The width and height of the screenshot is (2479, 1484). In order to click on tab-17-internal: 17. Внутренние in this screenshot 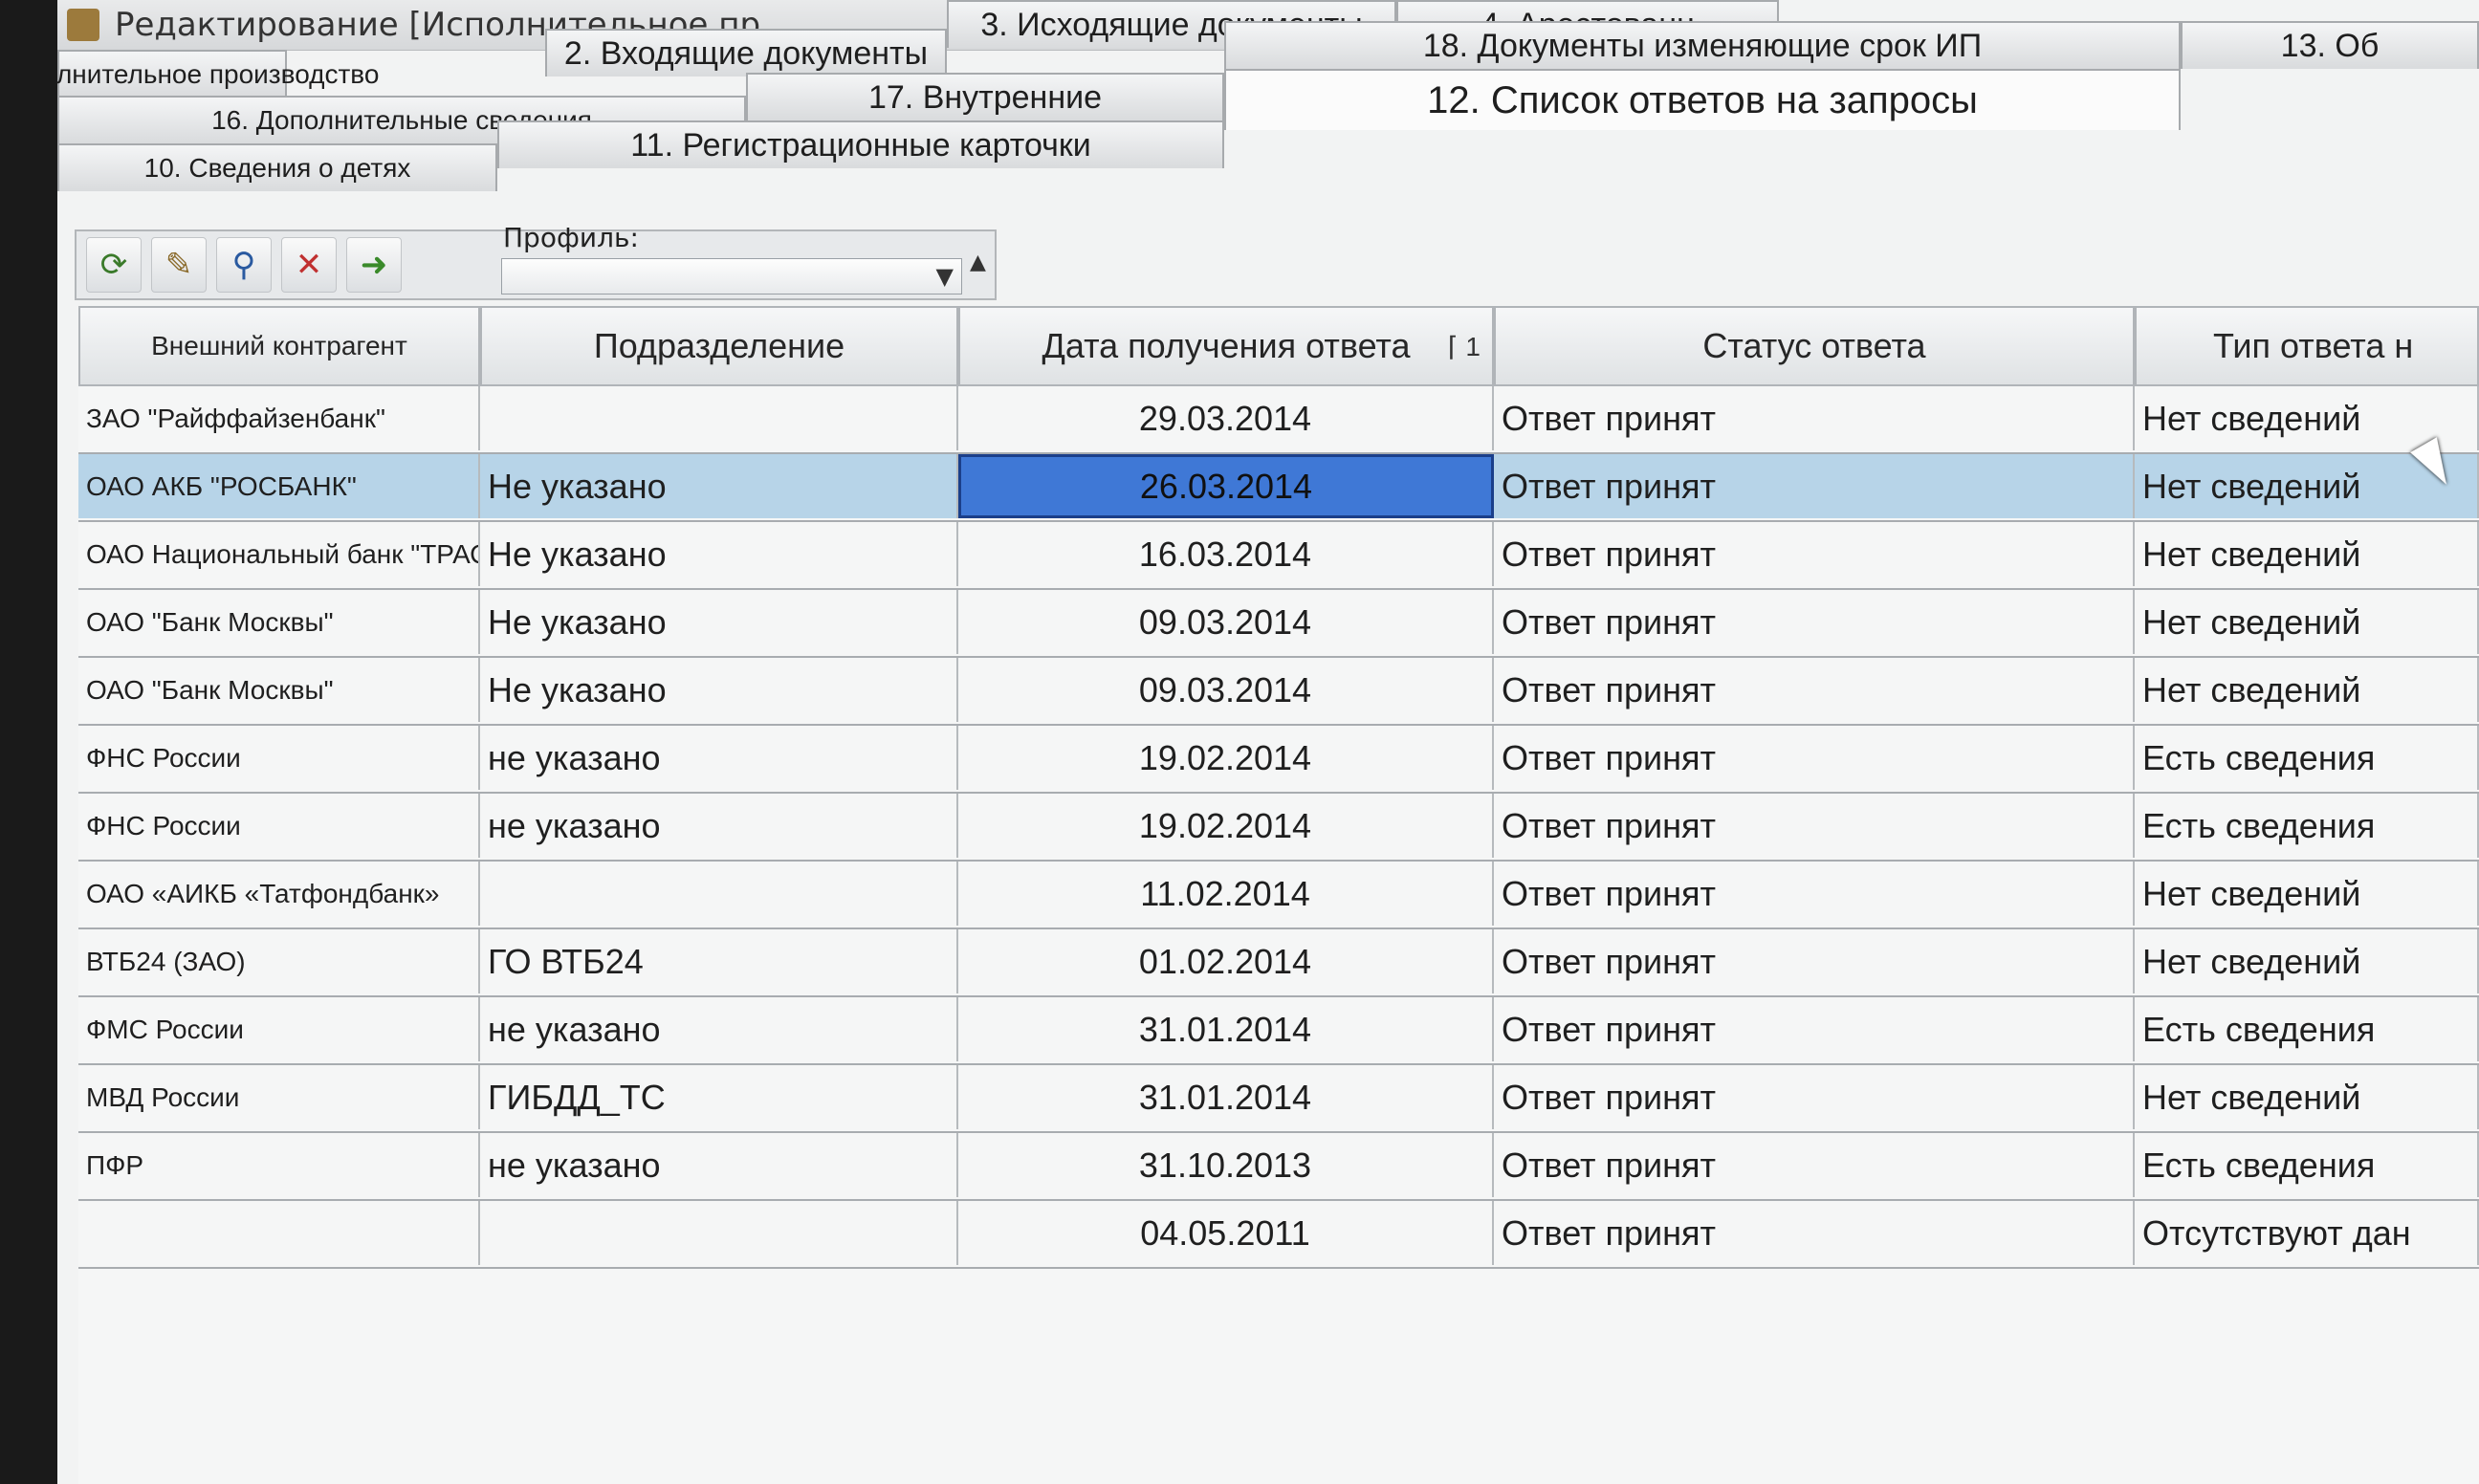, I will do `click(985, 97)`.